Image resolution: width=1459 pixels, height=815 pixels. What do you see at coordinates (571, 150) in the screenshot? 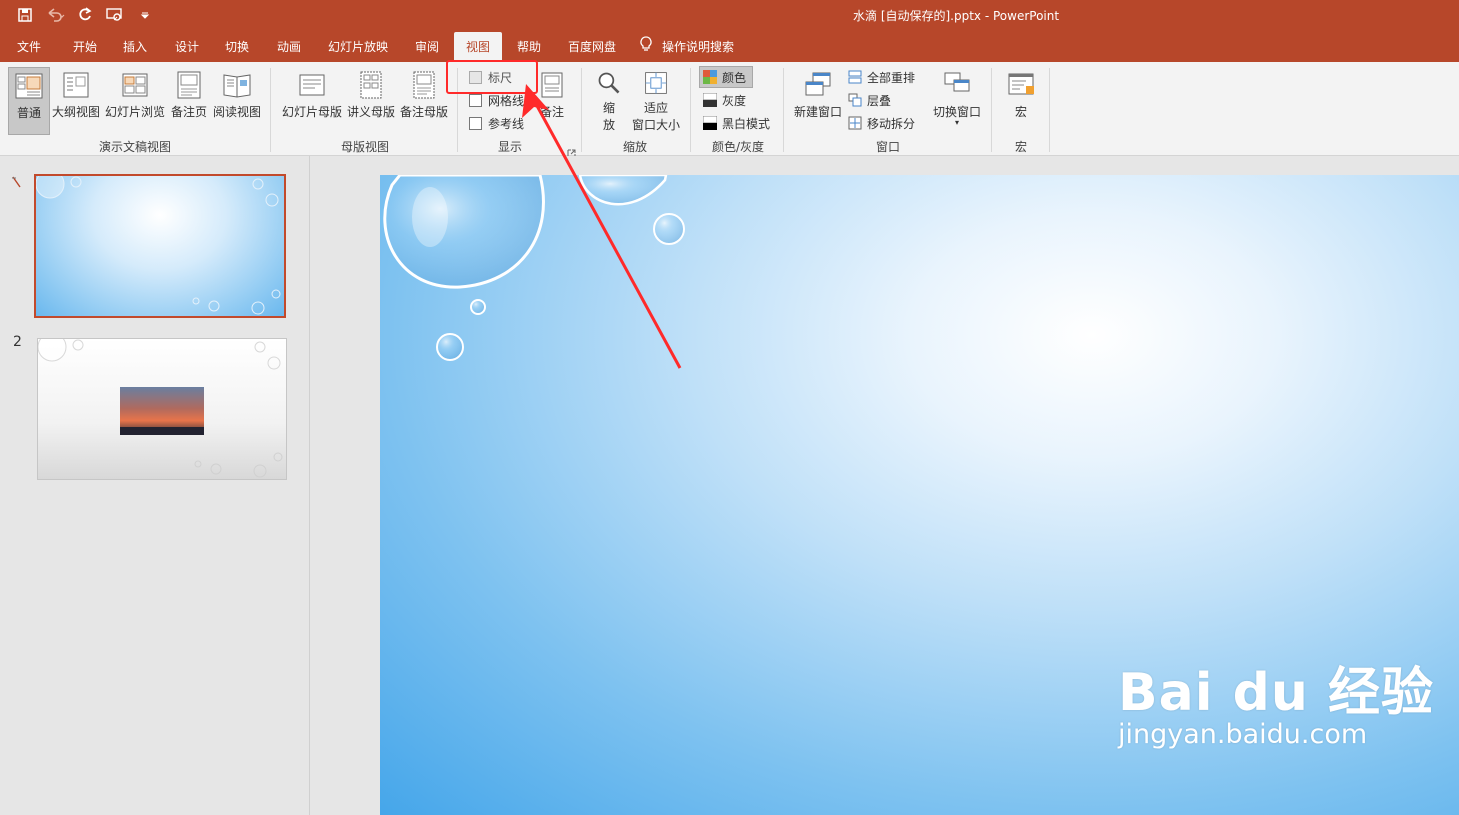
I see `dialog-launcher-icon` at bounding box center [571, 150].